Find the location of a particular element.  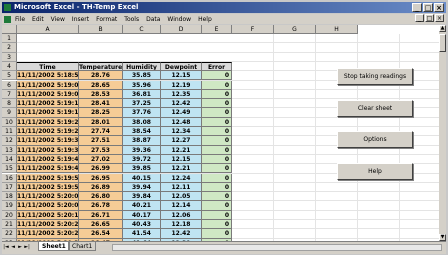

table-cell-time: 11/11/2002 5:19:12 PM is located at coordinates (48, 104).